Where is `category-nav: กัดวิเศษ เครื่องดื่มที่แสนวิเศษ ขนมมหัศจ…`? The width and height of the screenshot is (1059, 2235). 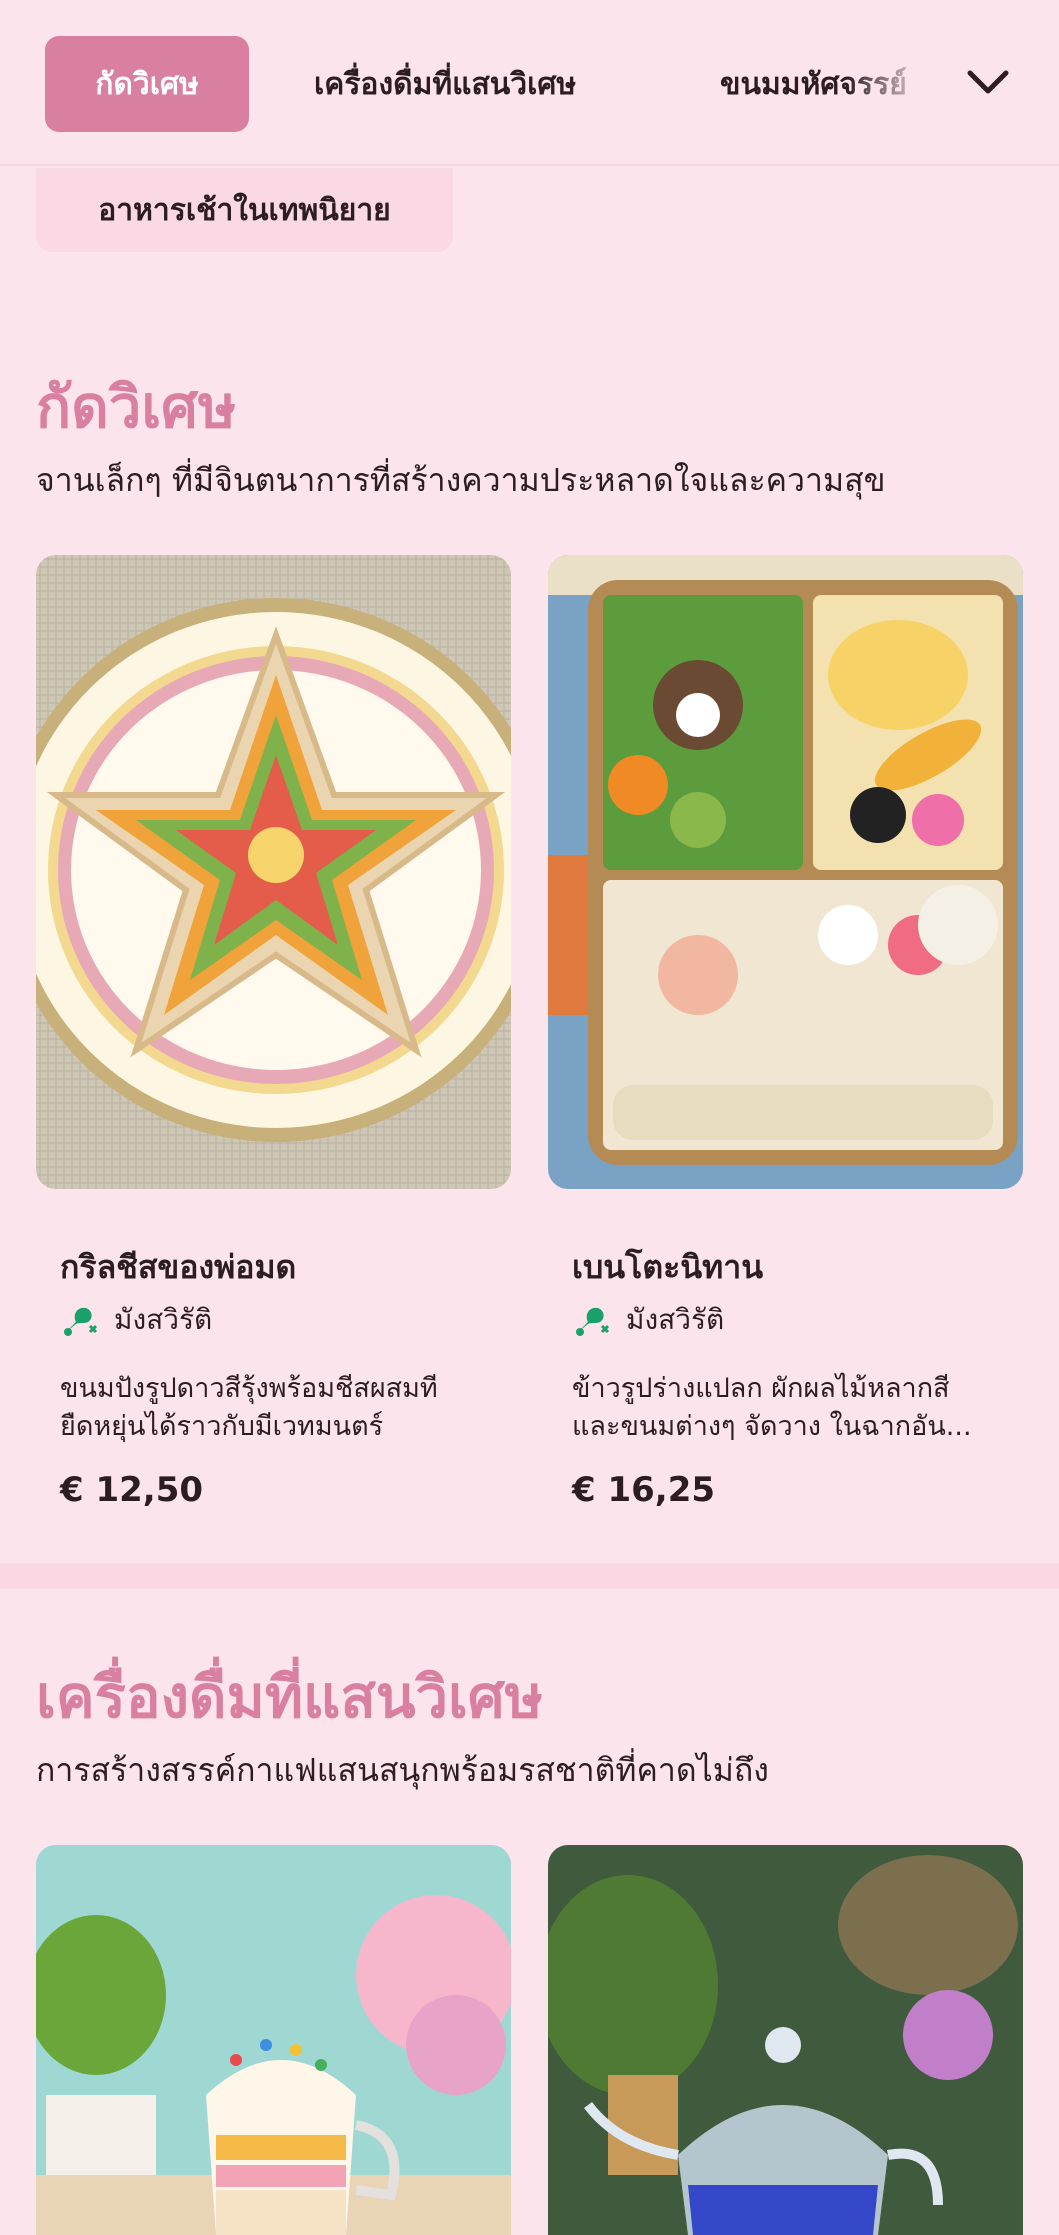 category-nav: กัดวิเศษ เครื่องดื่มที่แสนวิเศษ ขนมมหัศจ… is located at coordinates (529, 83).